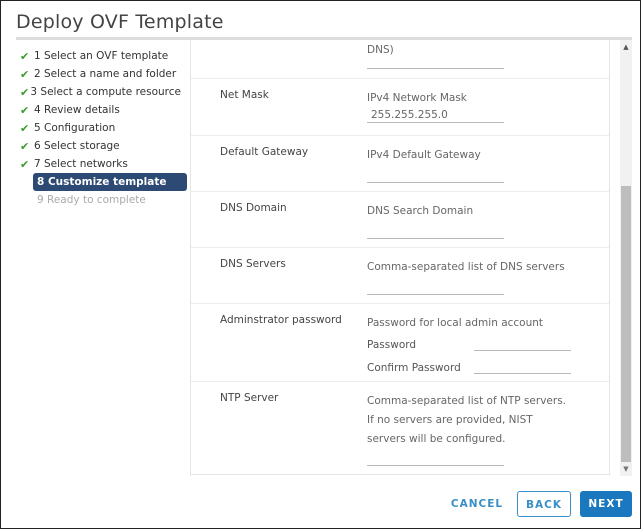  I want to click on scroll-down-icon: ▼, so click(626, 469).